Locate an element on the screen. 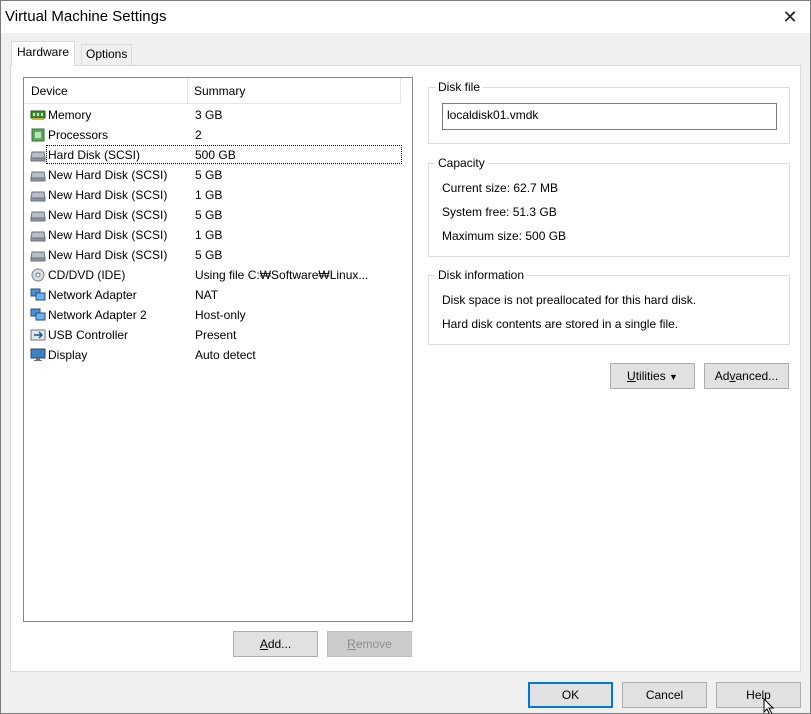 The height and width of the screenshot is (714, 811). utilities-button: Utilities ▼ is located at coordinates (652, 376).